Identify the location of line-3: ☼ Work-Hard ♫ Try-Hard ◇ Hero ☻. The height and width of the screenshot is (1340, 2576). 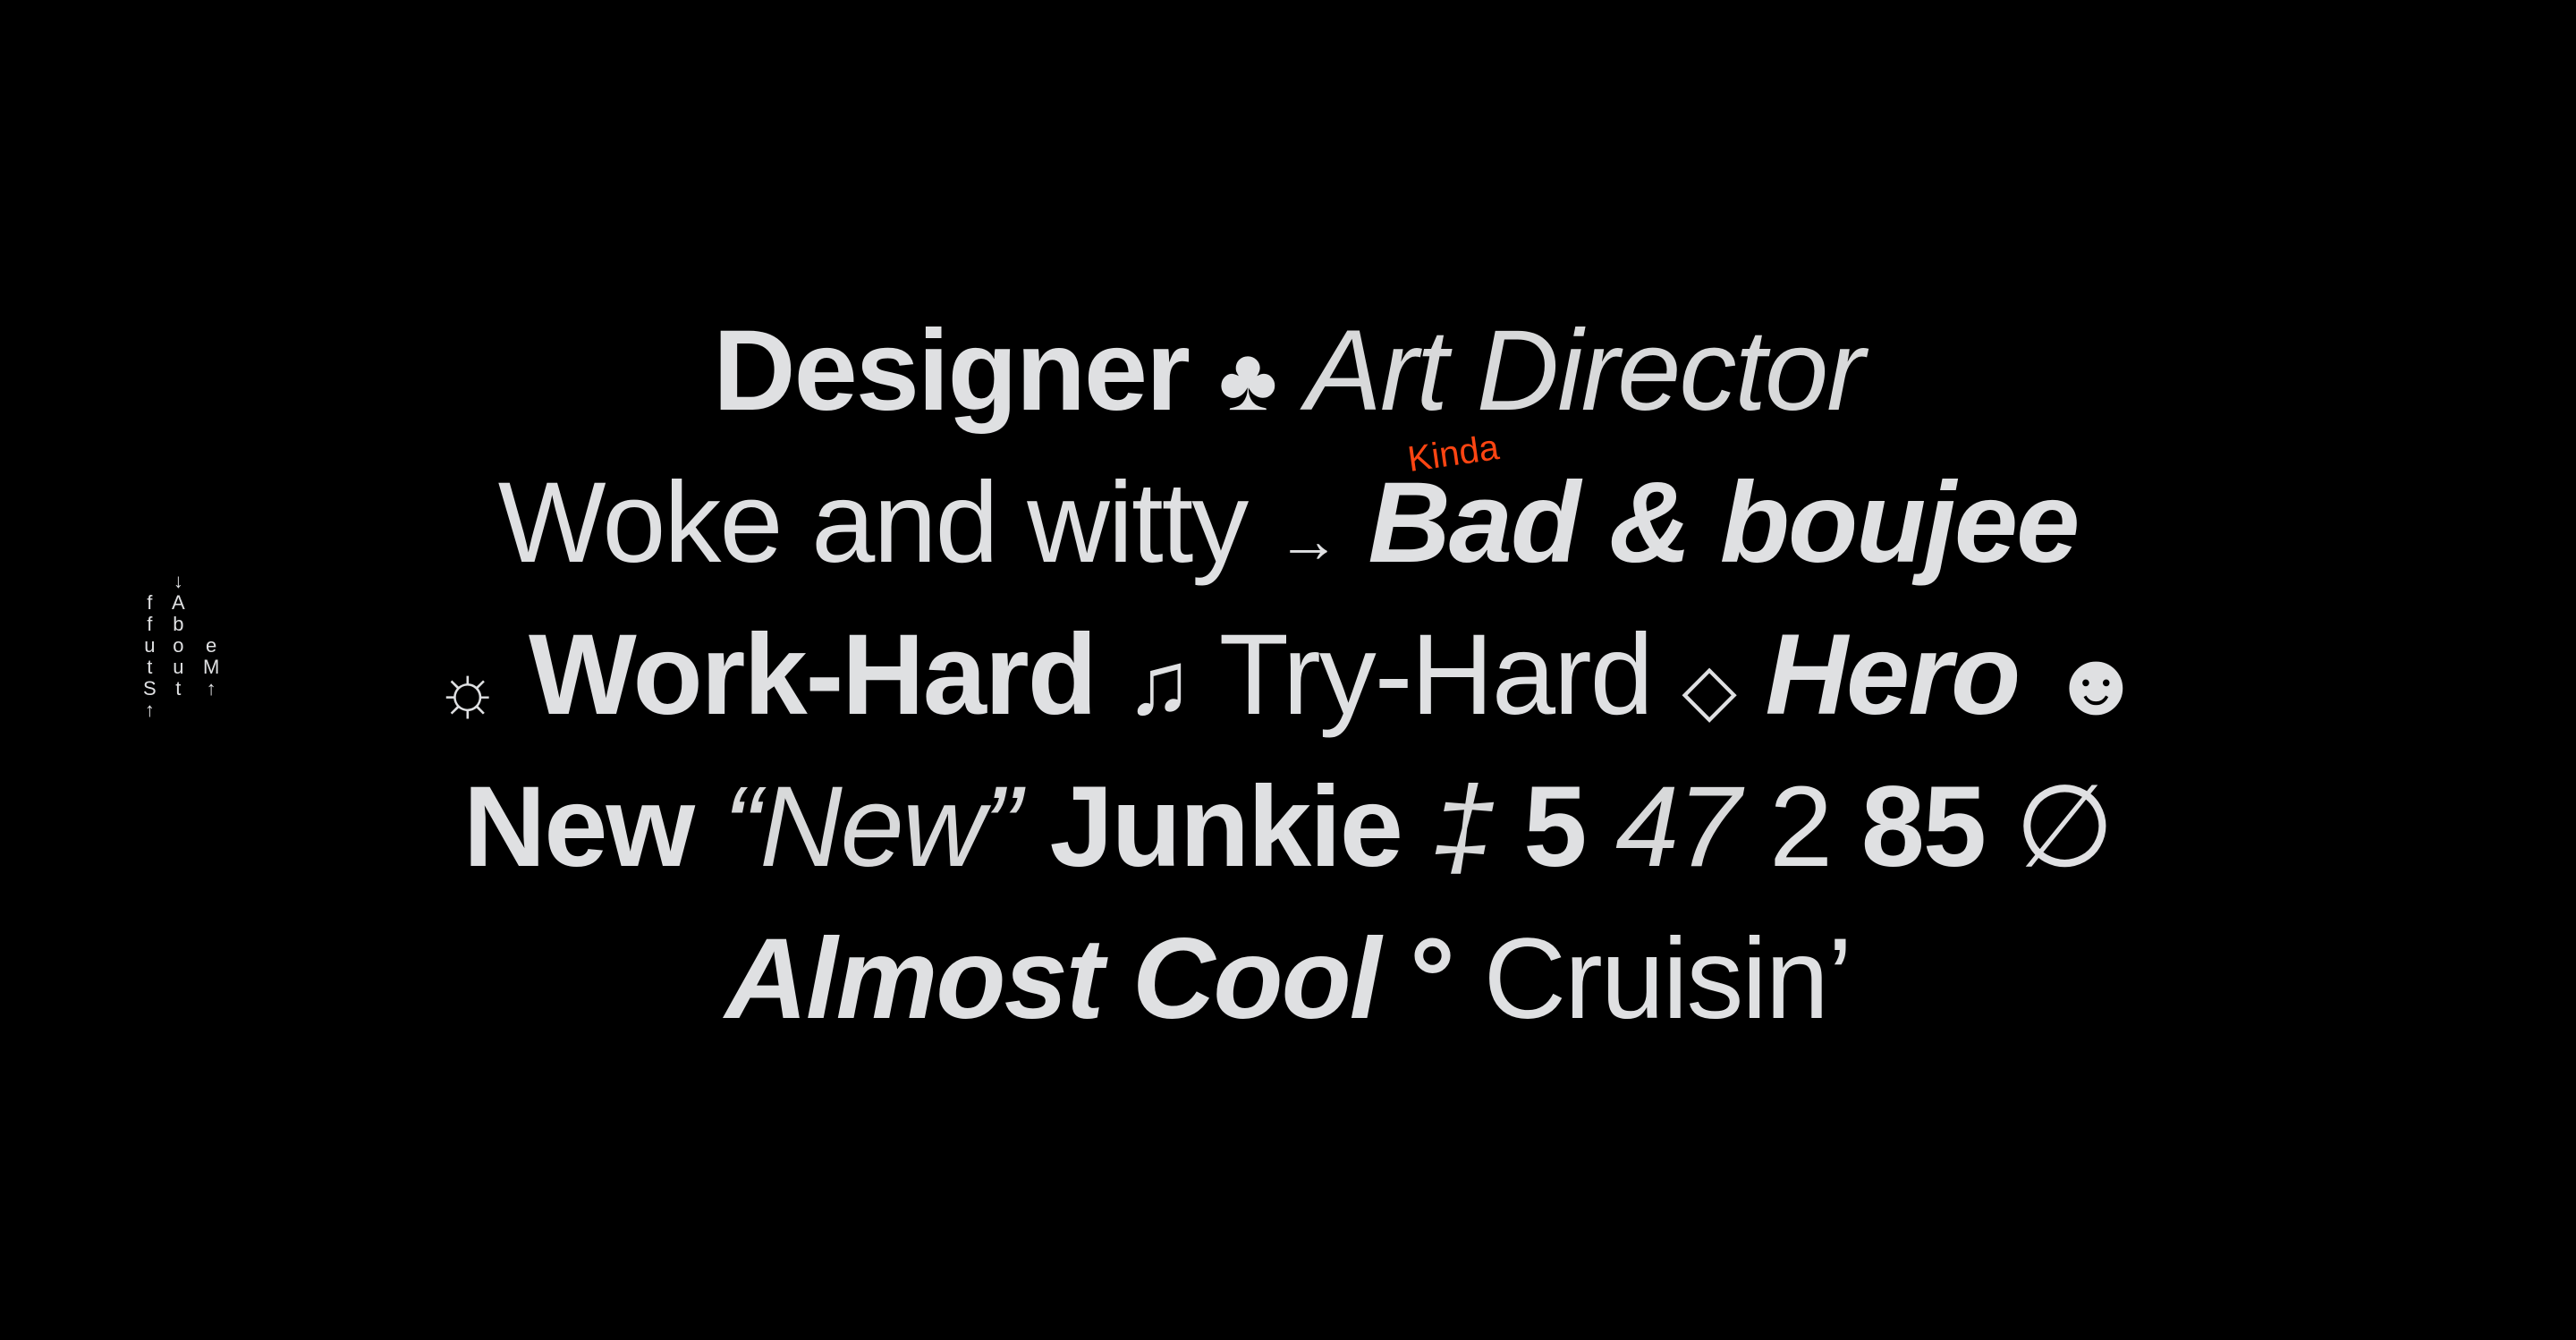
(1288, 675).